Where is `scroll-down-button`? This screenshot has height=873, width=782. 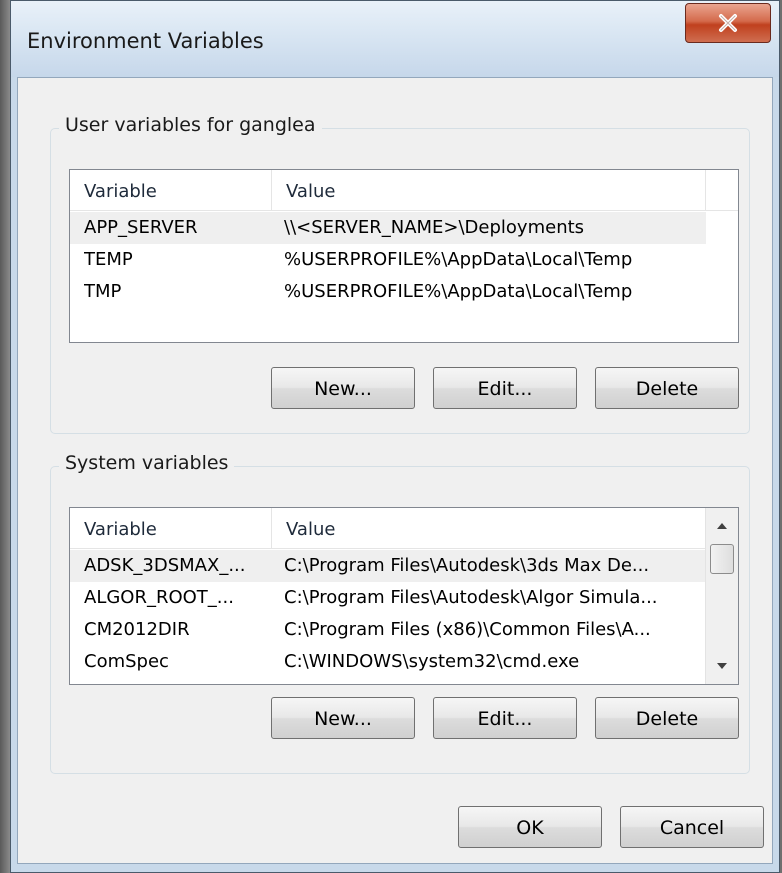
scroll-down-button is located at coordinates (722, 666).